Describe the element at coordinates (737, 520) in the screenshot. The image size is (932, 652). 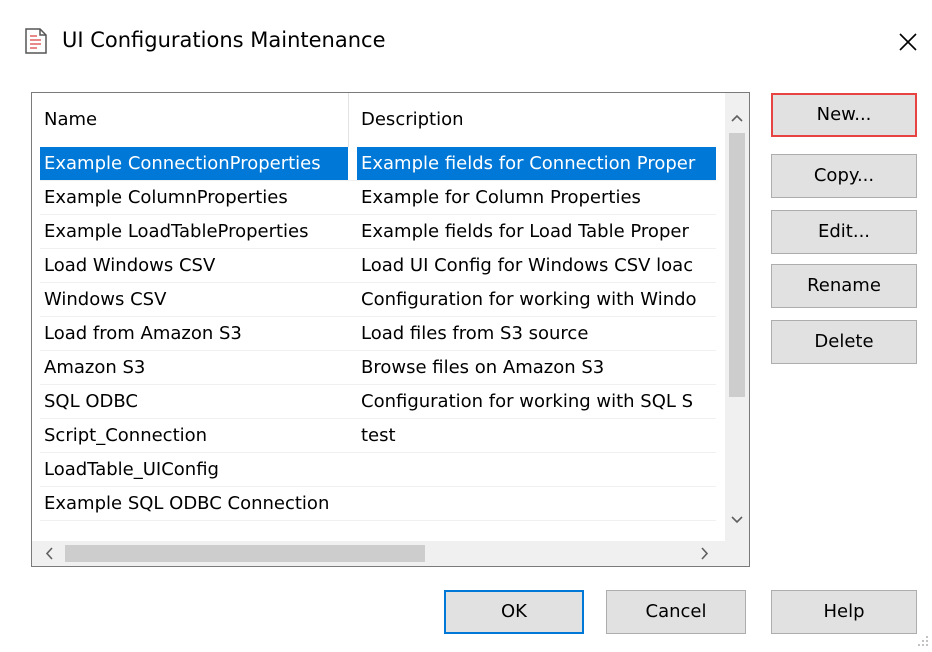
I see `scroll-down-icon` at that location.